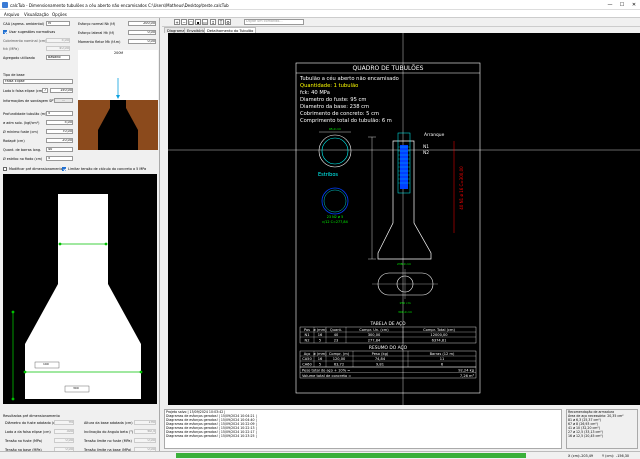 This screenshot has height=459, width=640. Describe the element at coordinates (5, 5) in the screenshot. I see `app-icon` at that location.